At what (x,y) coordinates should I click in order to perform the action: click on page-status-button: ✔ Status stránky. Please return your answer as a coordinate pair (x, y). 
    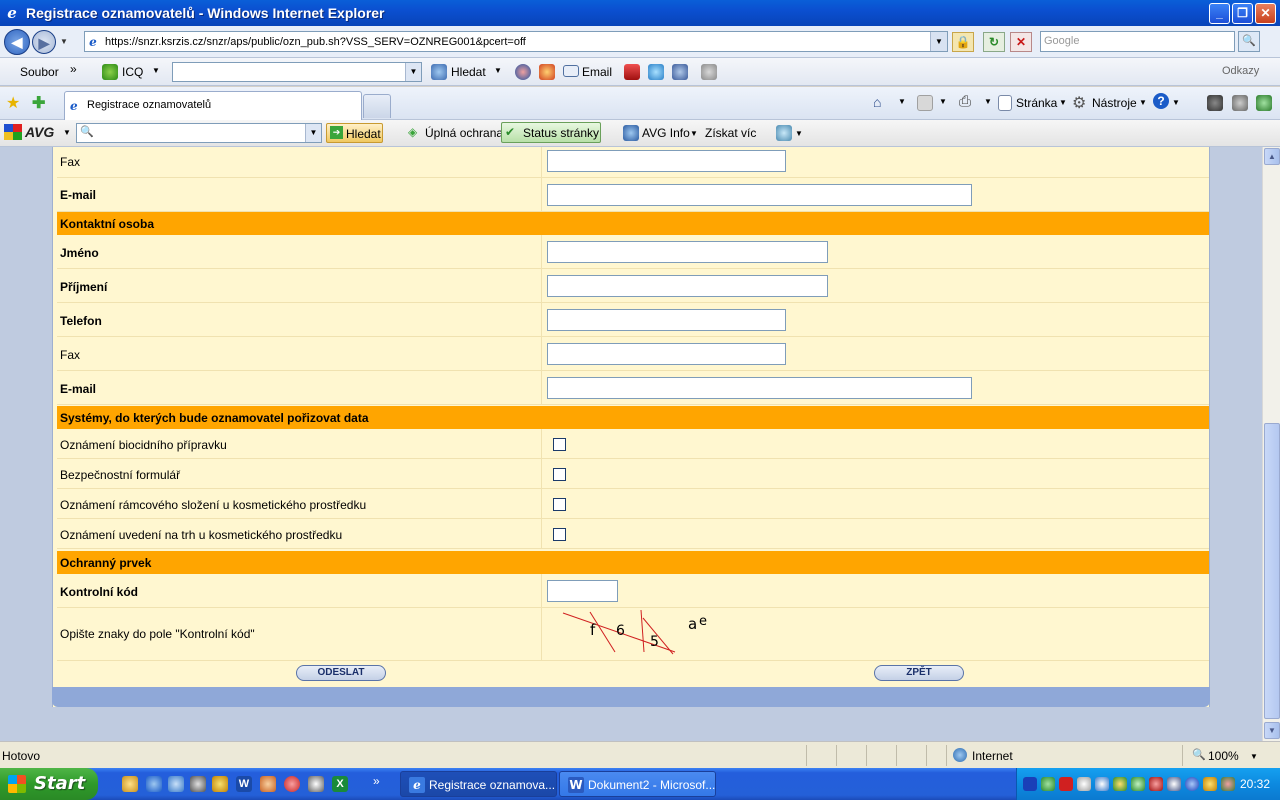
    Looking at the image, I should click on (551, 132).